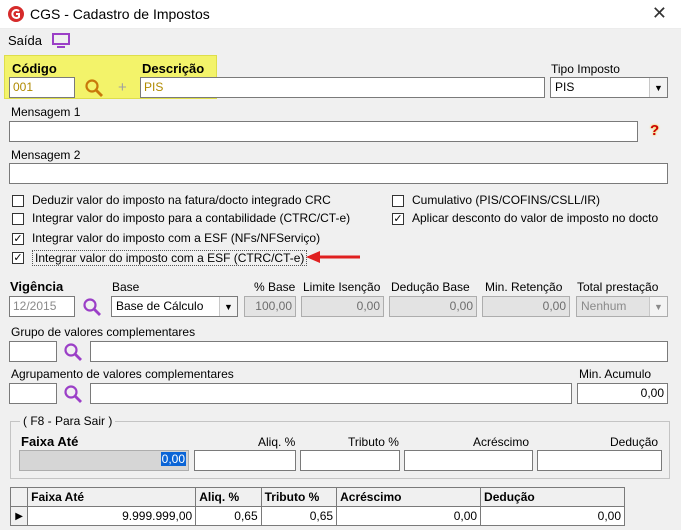 The width and height of the screenshot is (681, 530). Describe the element at coordinates (342, 287) in the screenshot. I see `limite-isencao-label: Limite Isenção` at that location.